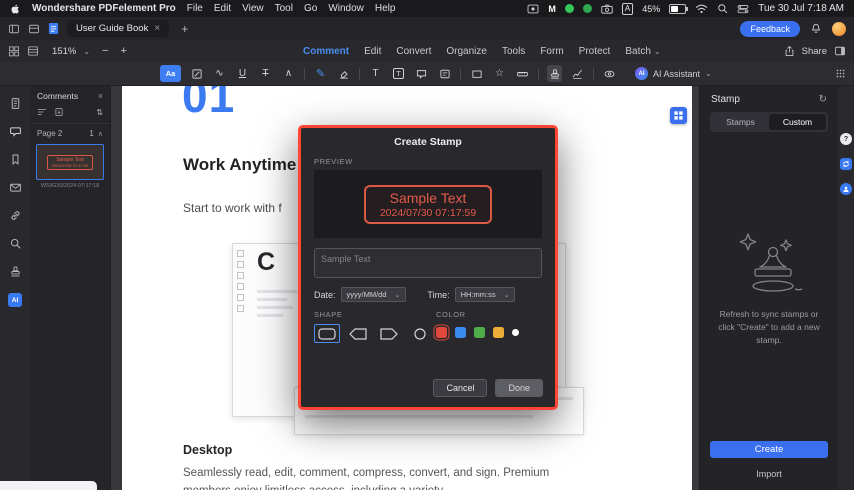  What do you see at coordinates (327, 333) in the screenshot?
I see `shape-rounded-rect-button` at bounding box center [327, 333].